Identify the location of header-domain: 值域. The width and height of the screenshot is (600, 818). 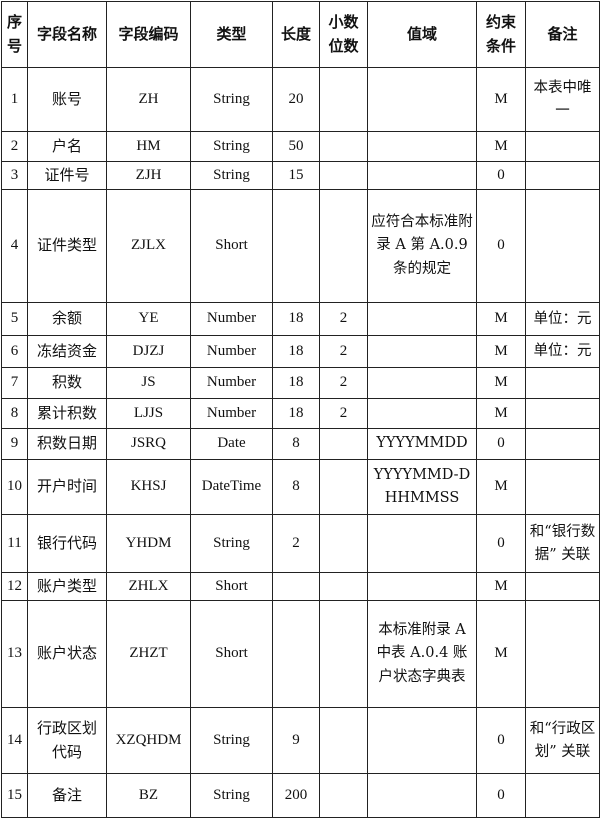
(422, 34).